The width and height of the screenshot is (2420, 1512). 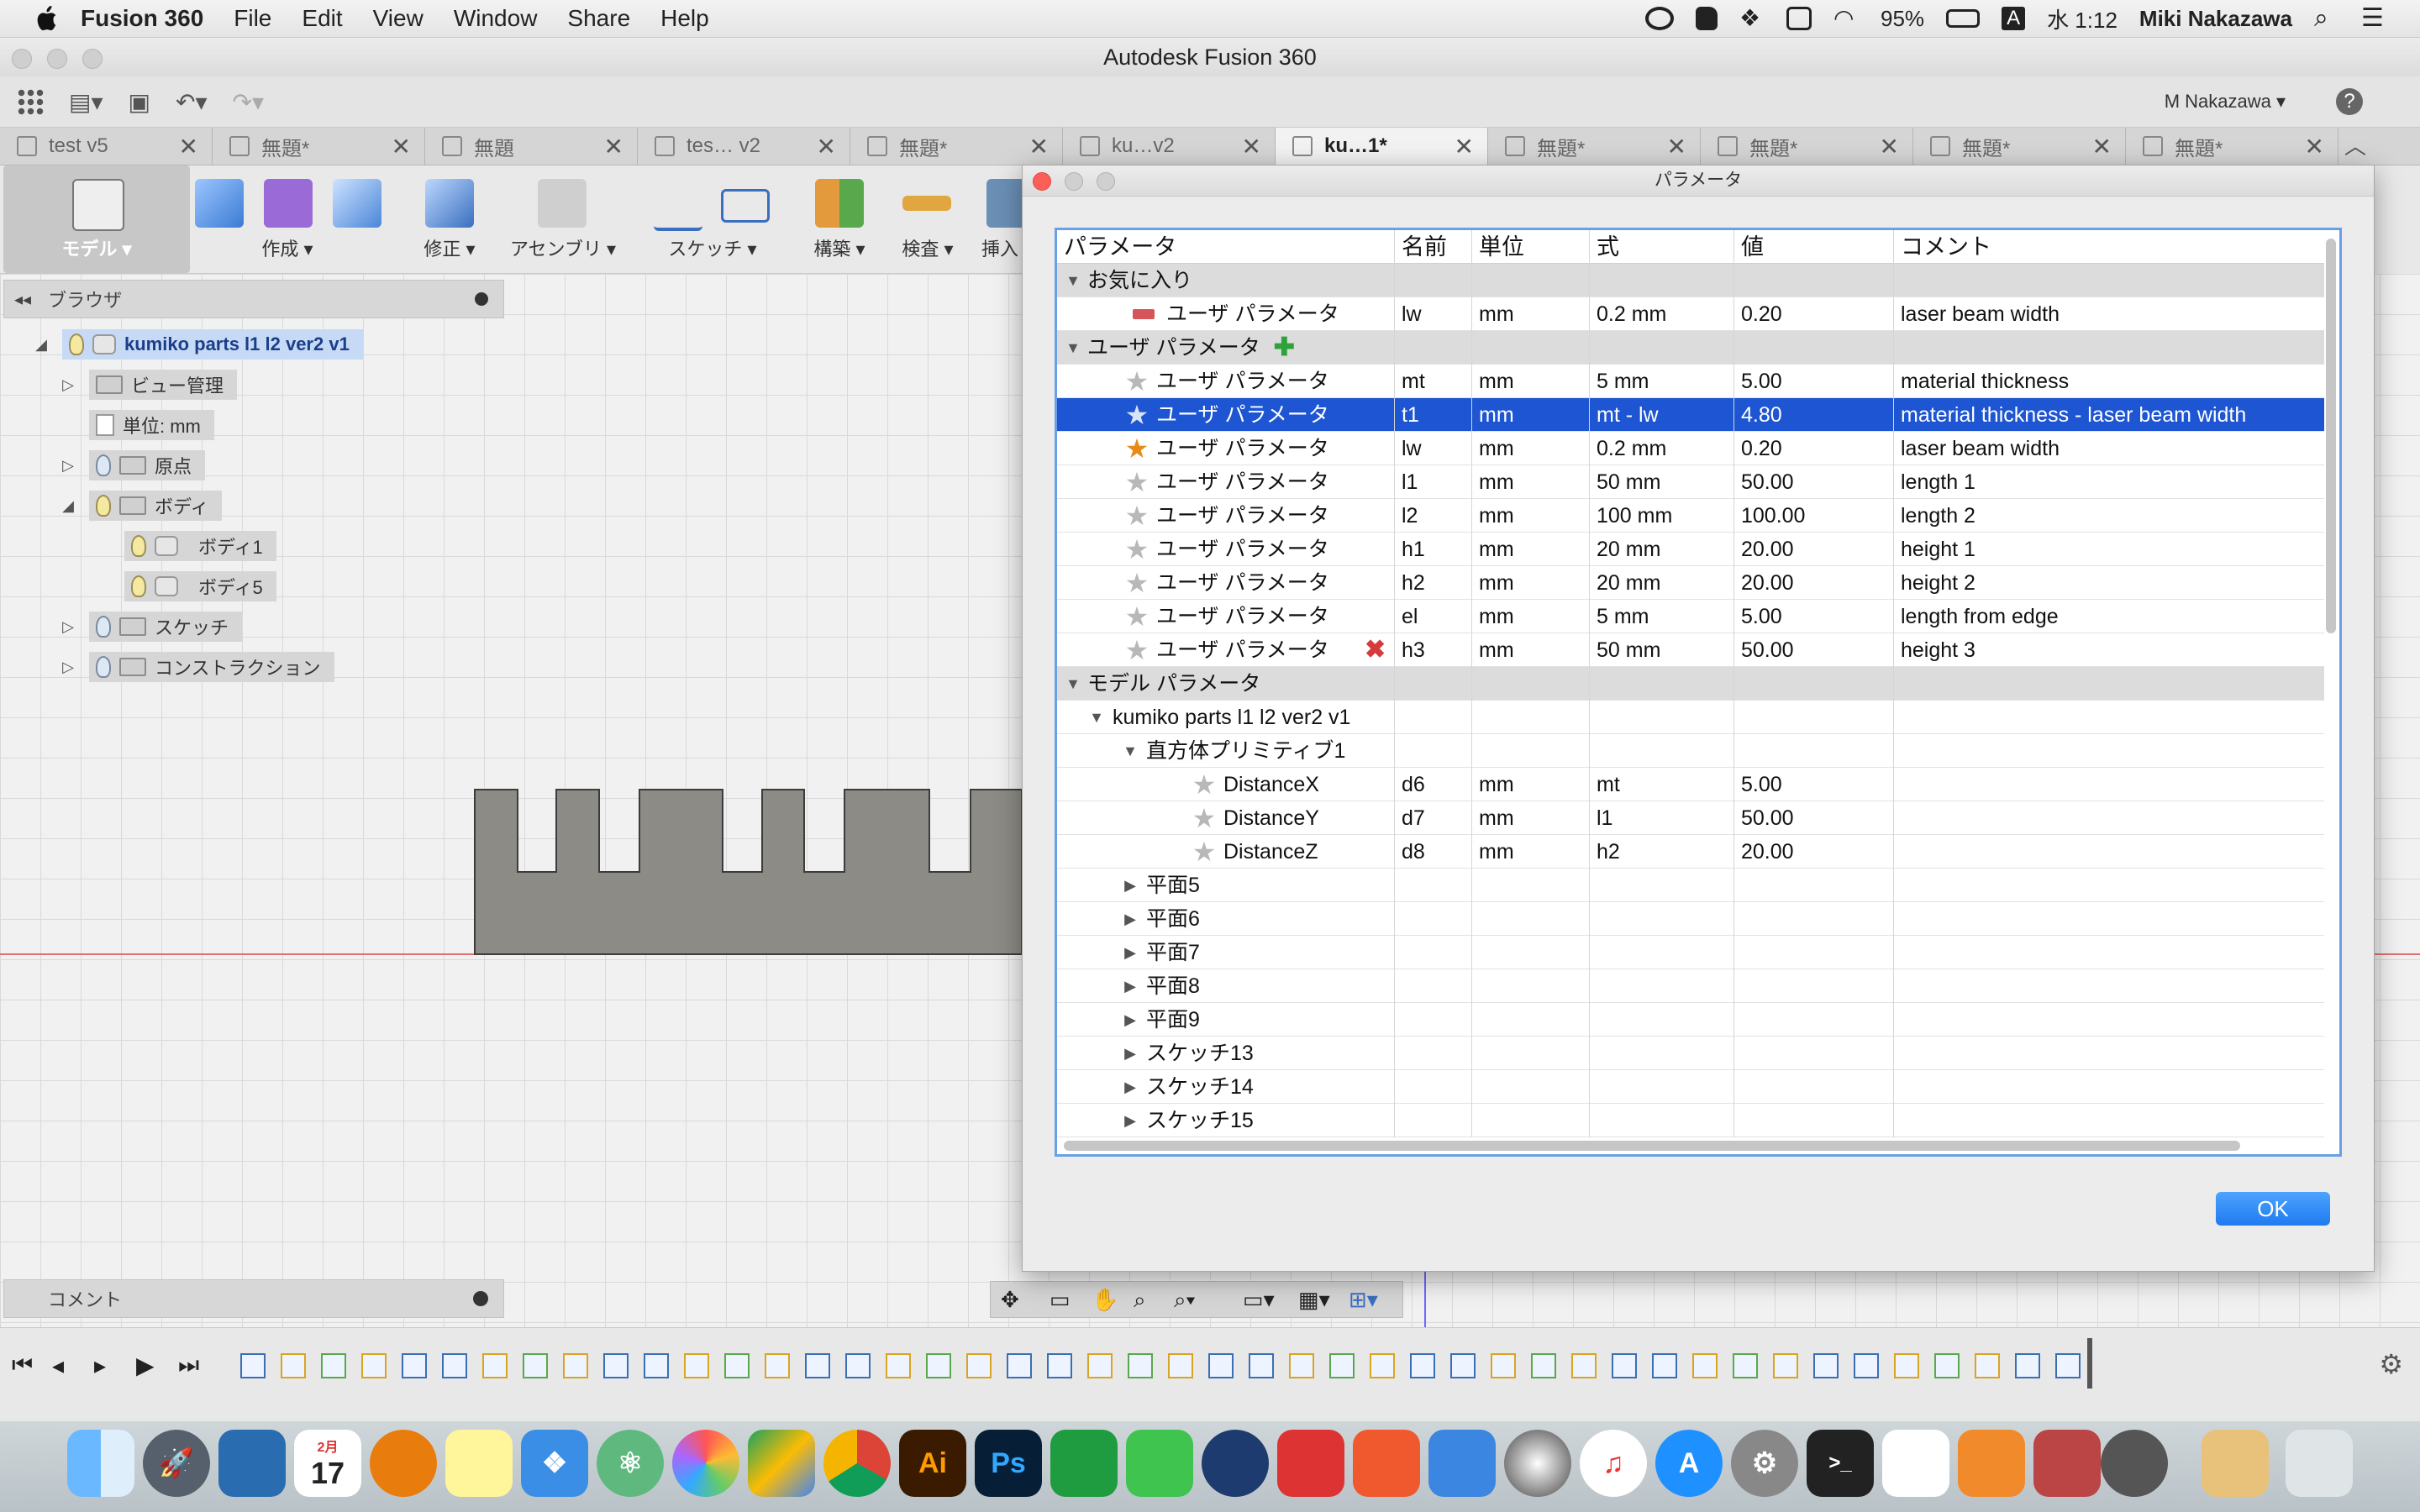 I want to click on model-param-row: ★ DistanceY d7 mm l1 50.00, so click(x=1690, y=818).